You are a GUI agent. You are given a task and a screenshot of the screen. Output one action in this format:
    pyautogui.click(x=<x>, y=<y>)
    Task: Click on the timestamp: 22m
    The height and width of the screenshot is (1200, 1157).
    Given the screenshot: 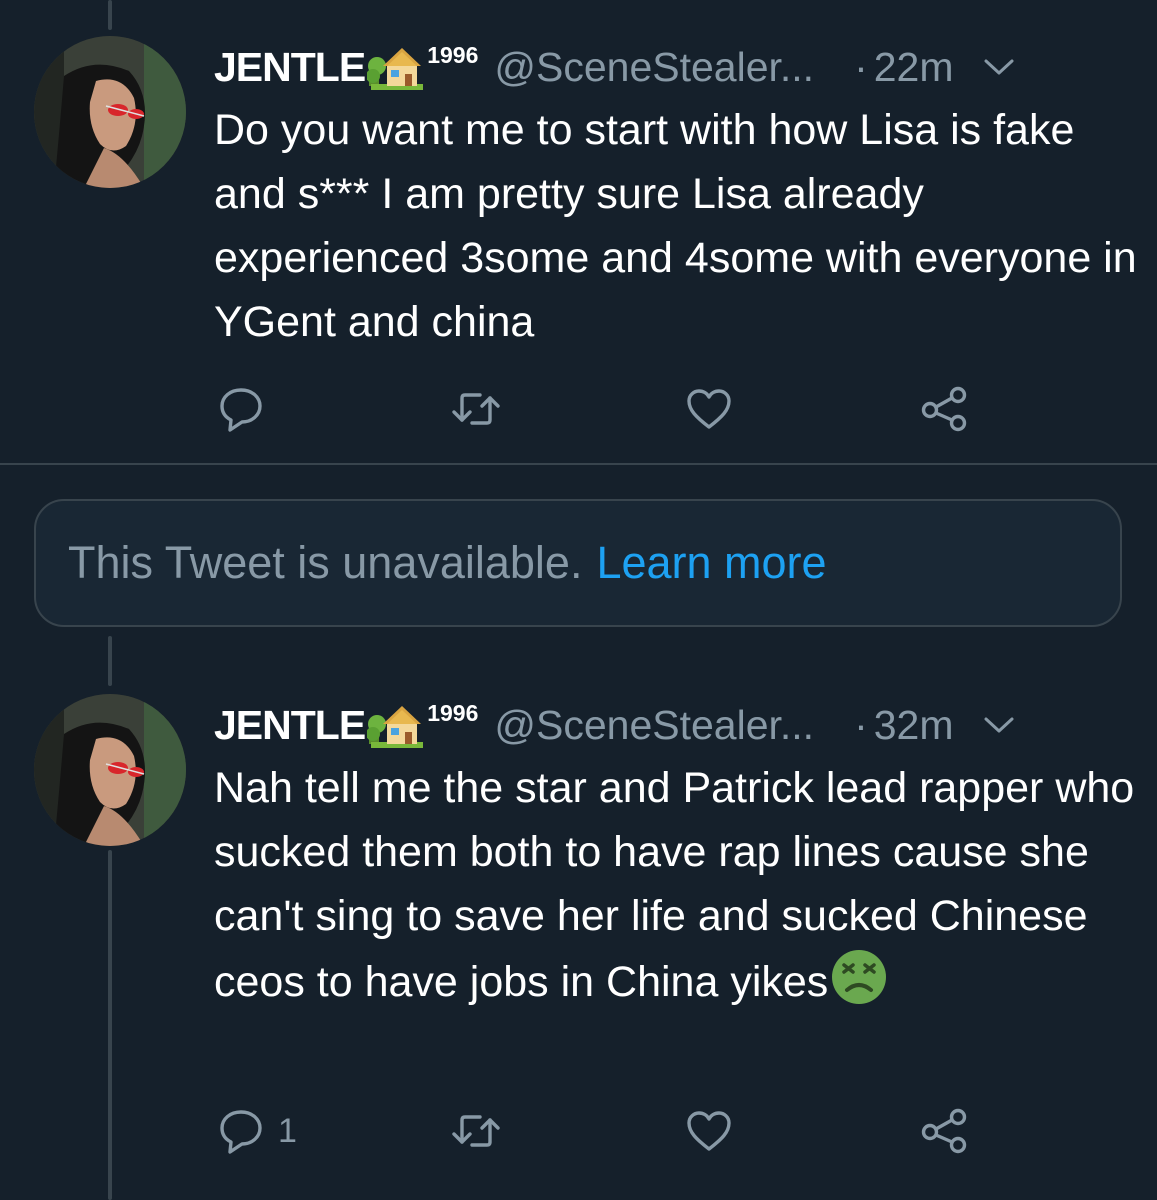 What is the action you would take?
    pyautogui.click(x=914, y=67)
    